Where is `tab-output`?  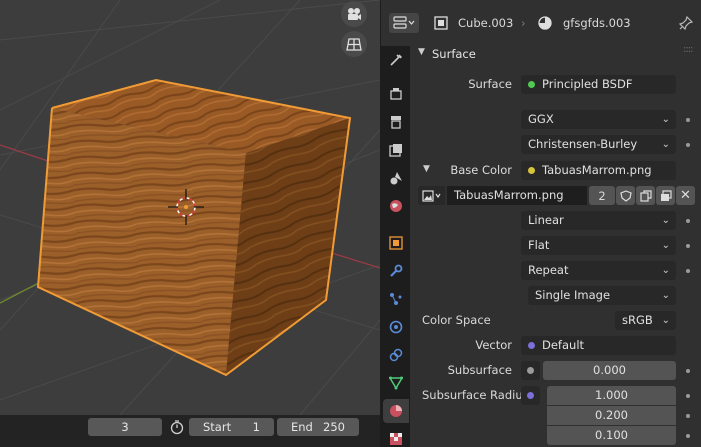 tab-output is located at coordinates (396, 122).